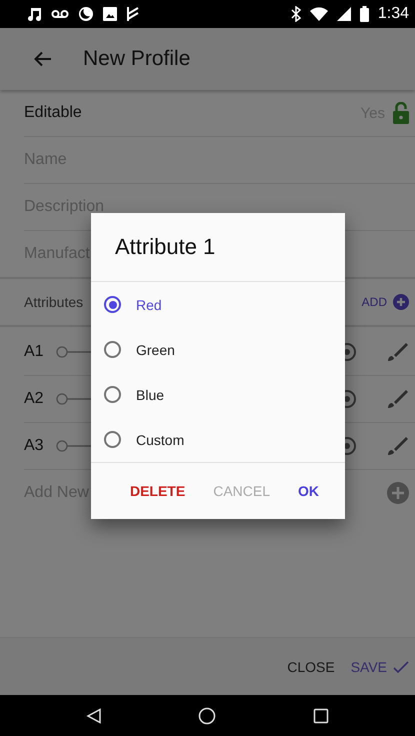 The height and width of the screenshot is (736, 415). What do you see at coordinates (54, 302) in the screenshot?
I see `section-label: Attributes` at bounding box center [54, 302].